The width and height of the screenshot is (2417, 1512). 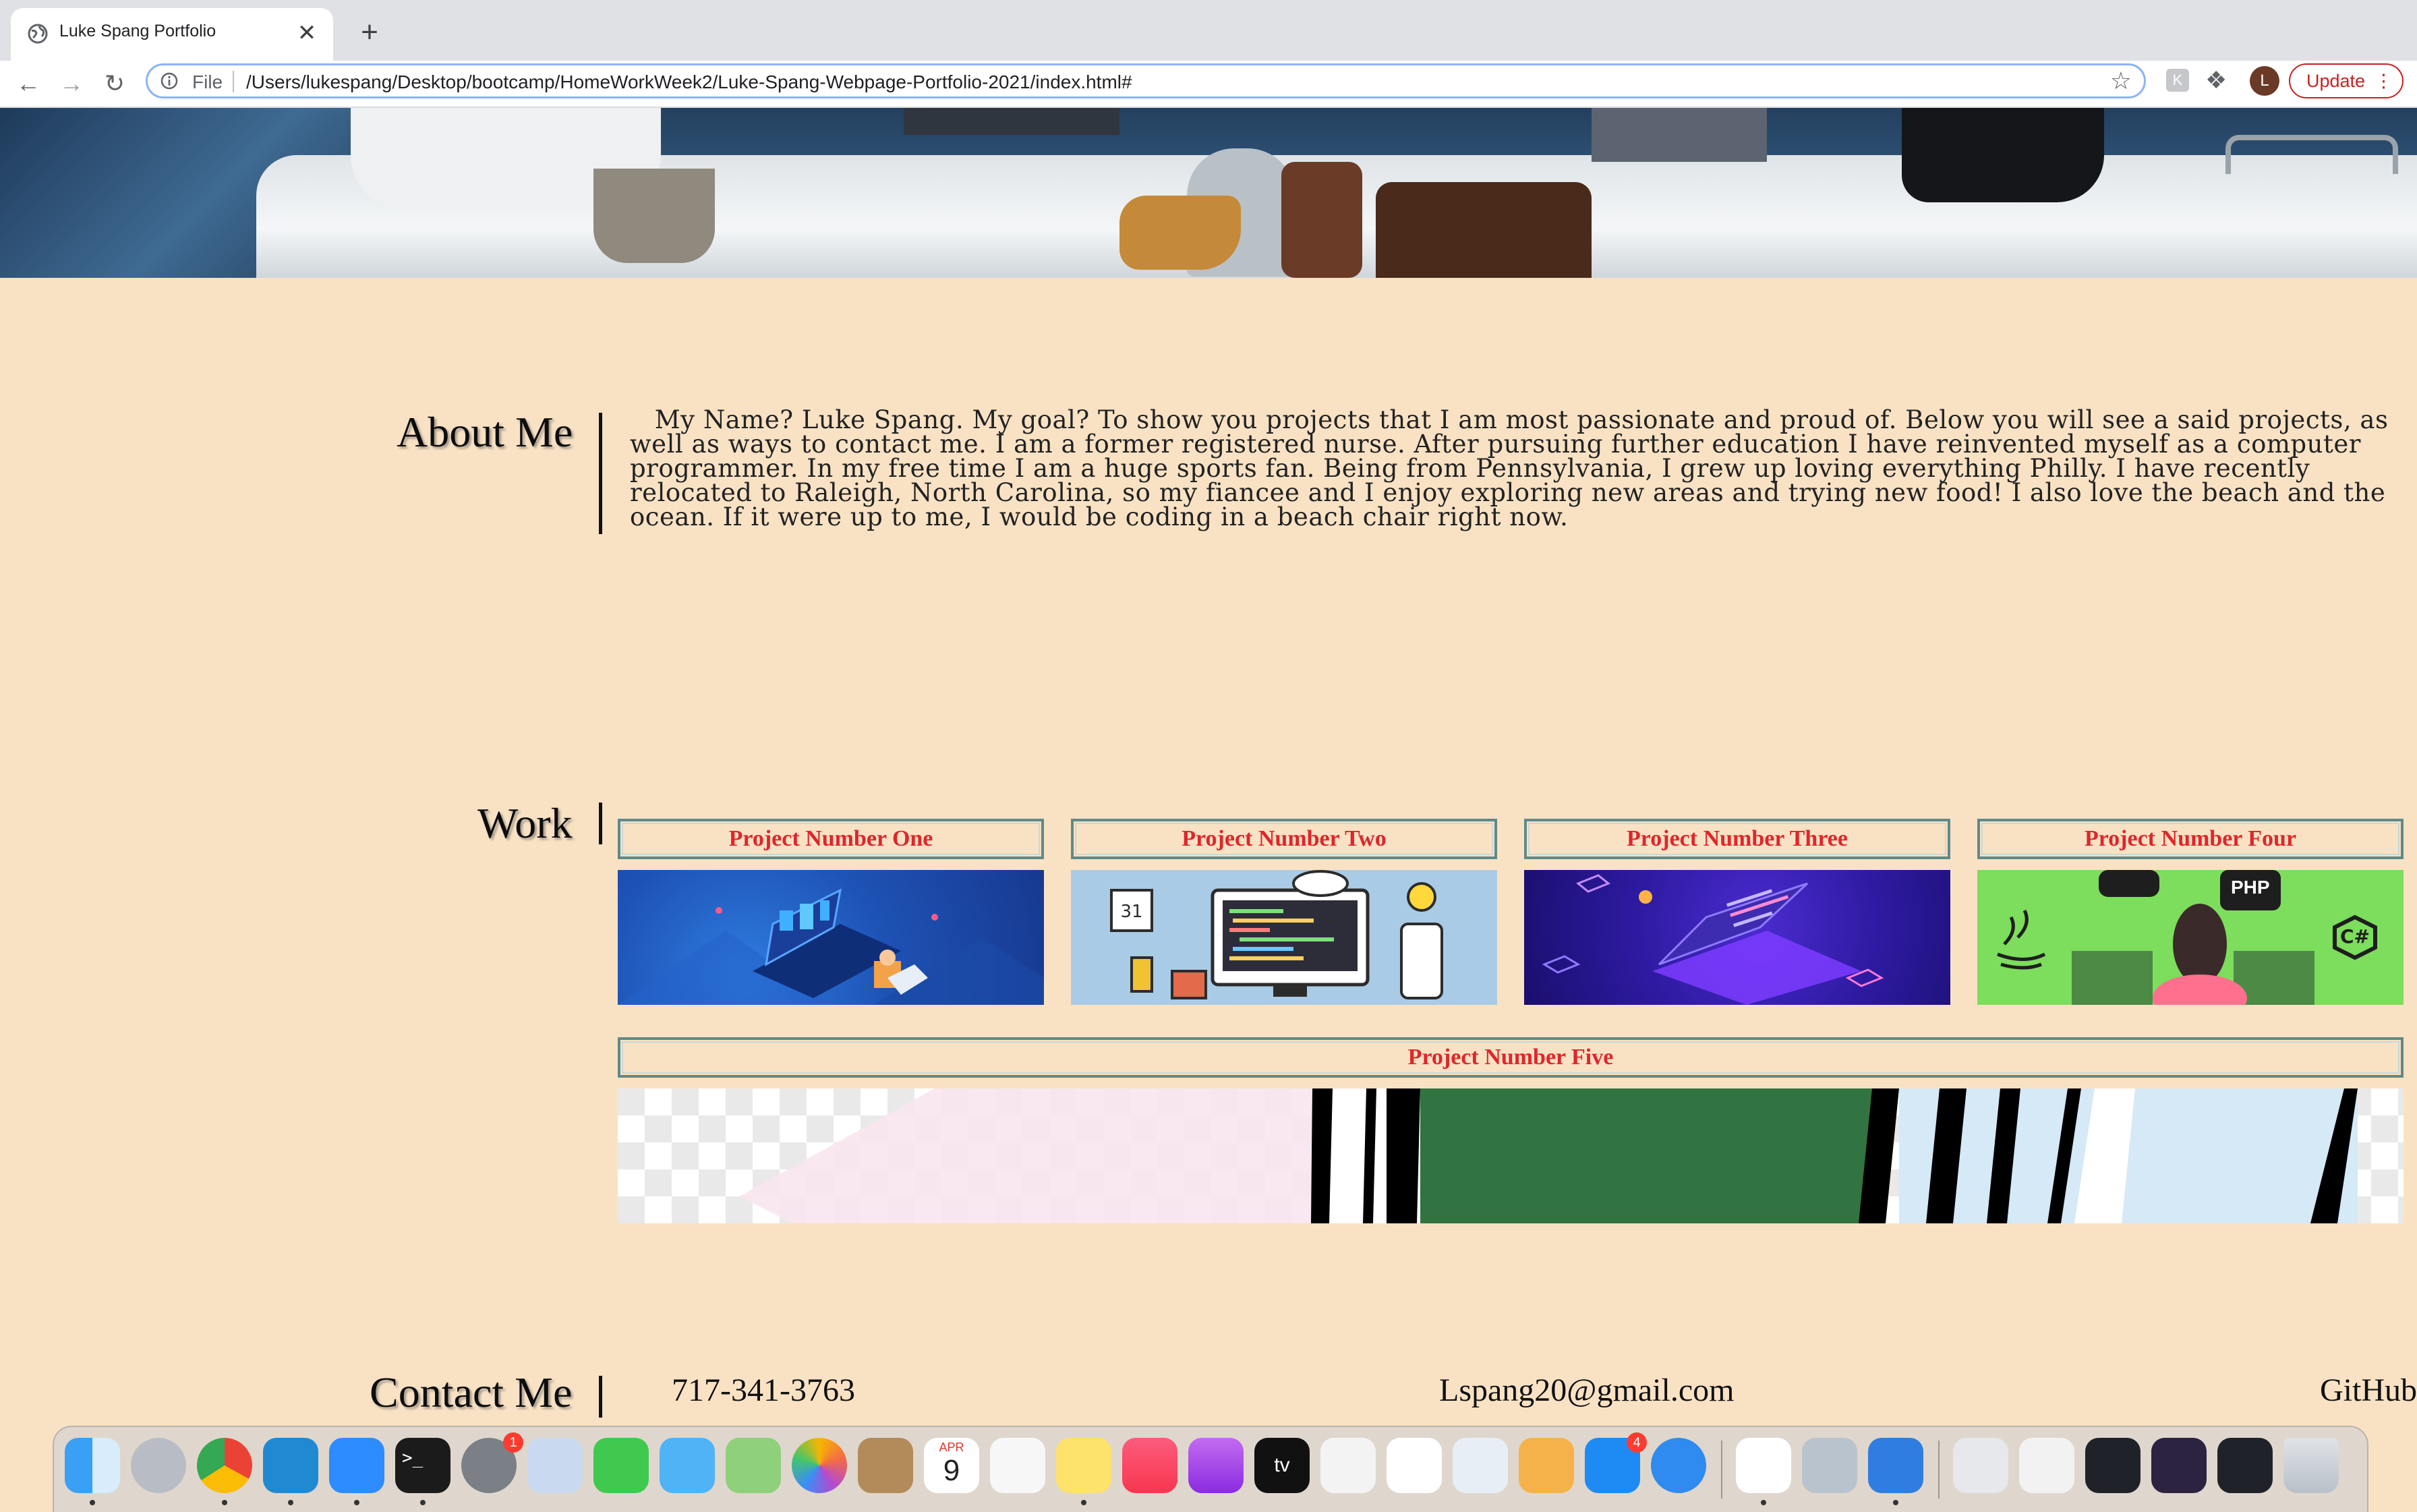 What do you see at coordinates (356, 1466) in the screenshot?
I see `zoom-icon` at bounding box center [356, 1466].